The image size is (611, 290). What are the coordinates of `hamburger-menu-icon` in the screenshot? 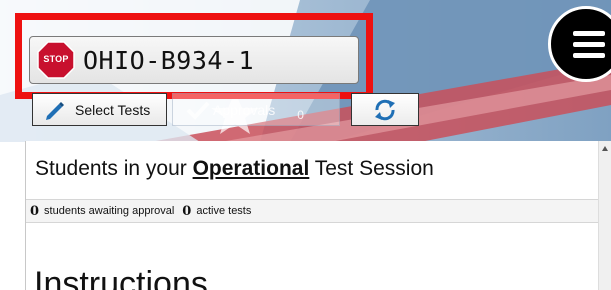 It's located at (589, 47).